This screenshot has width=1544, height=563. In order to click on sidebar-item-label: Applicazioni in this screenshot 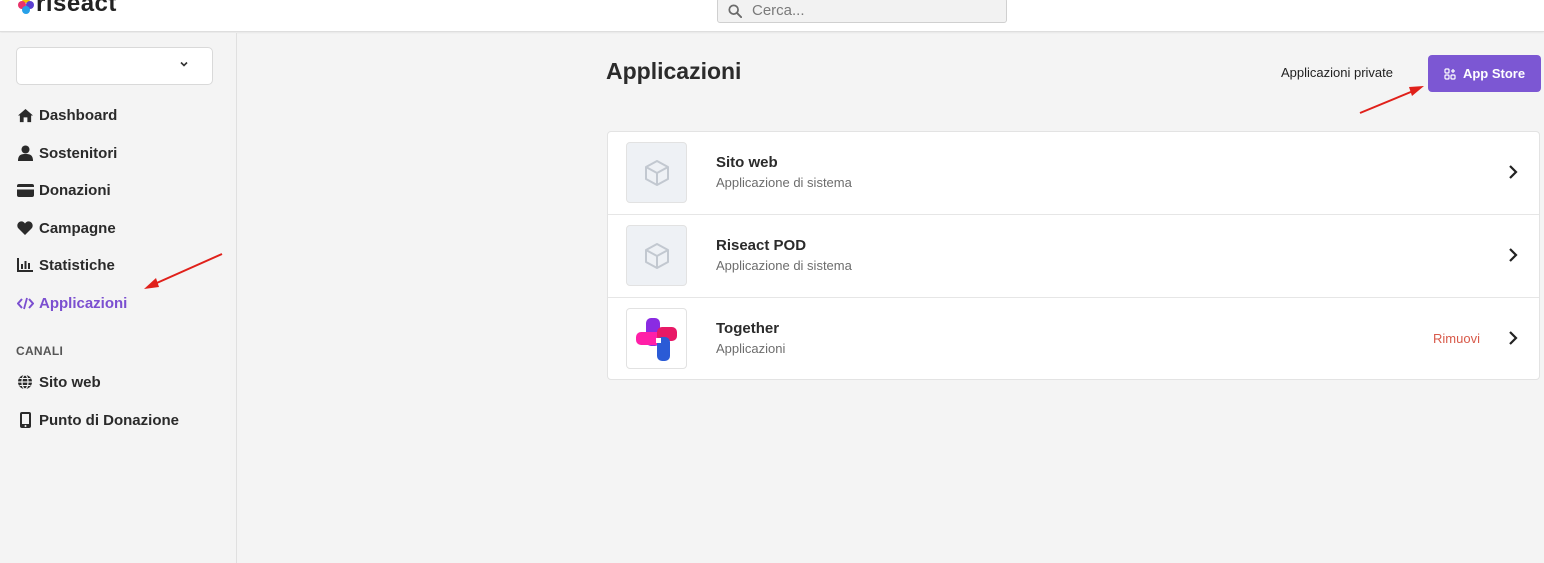, I will do `click(83, 303)`.